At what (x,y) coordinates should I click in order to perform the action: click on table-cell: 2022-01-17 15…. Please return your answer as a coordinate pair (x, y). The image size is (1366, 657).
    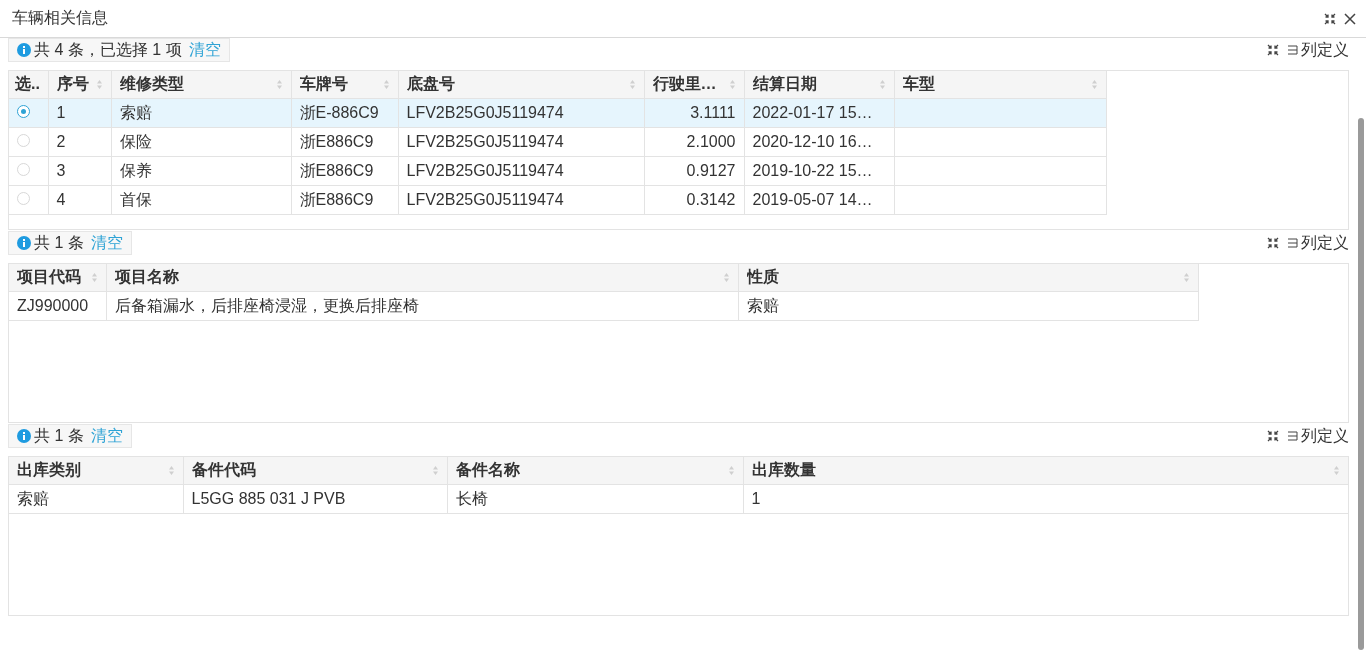
    Looking at the image, I should click on (819, 113).